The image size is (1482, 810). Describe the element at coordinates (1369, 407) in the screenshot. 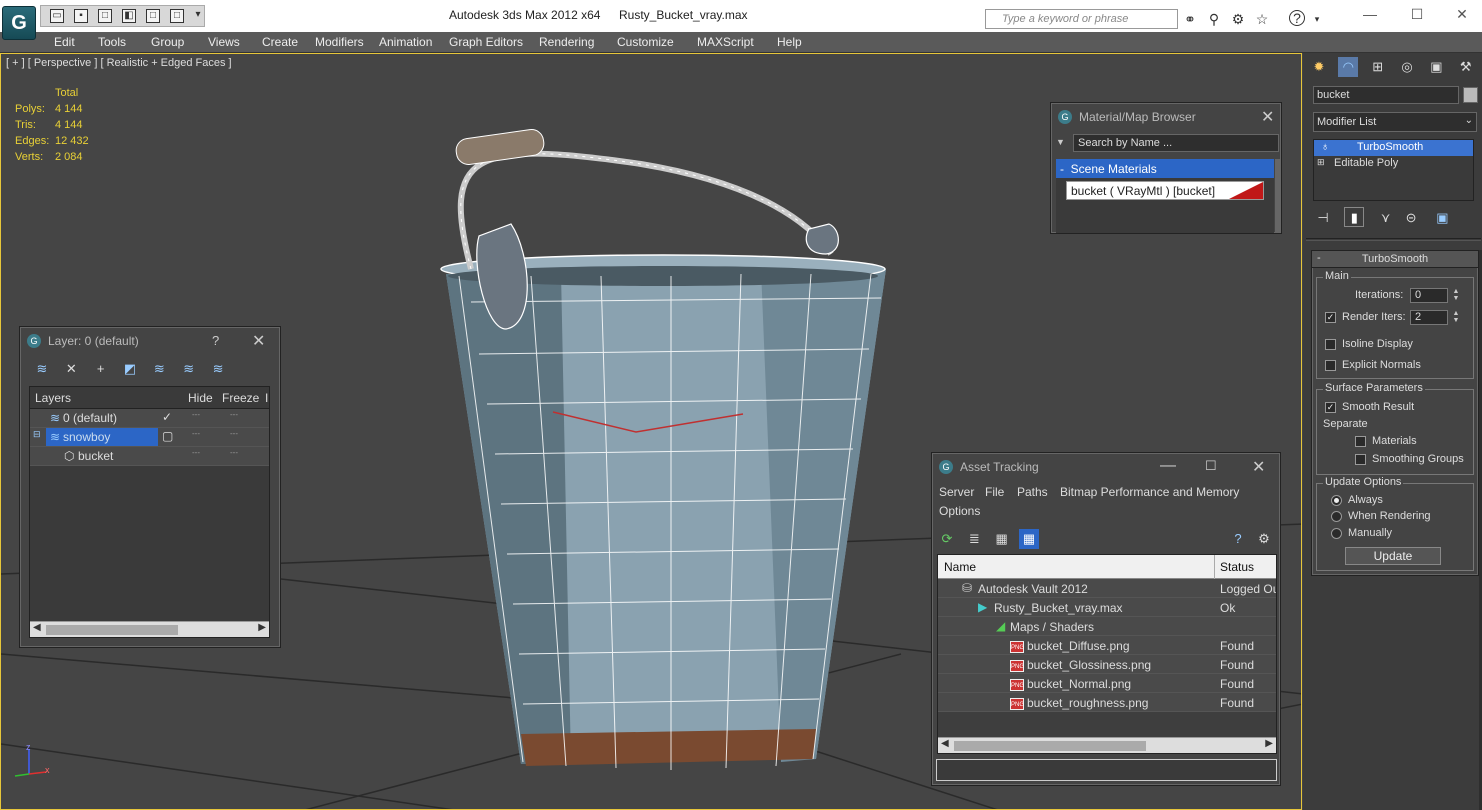

I see `smooth-result-row: ✓ Smooth Result` at that location.